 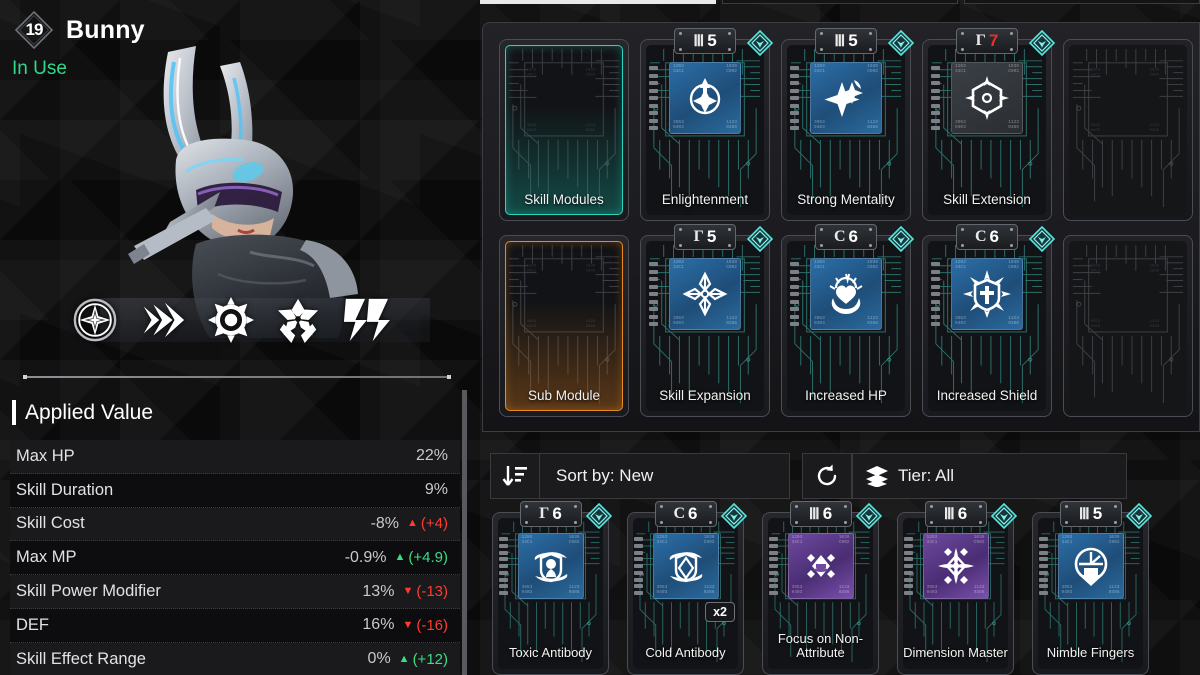 What do you see at coordinates (434, 524) in the screenshot?
I see `stat-delta-value: (+4)` at bounding box center [434, 524].